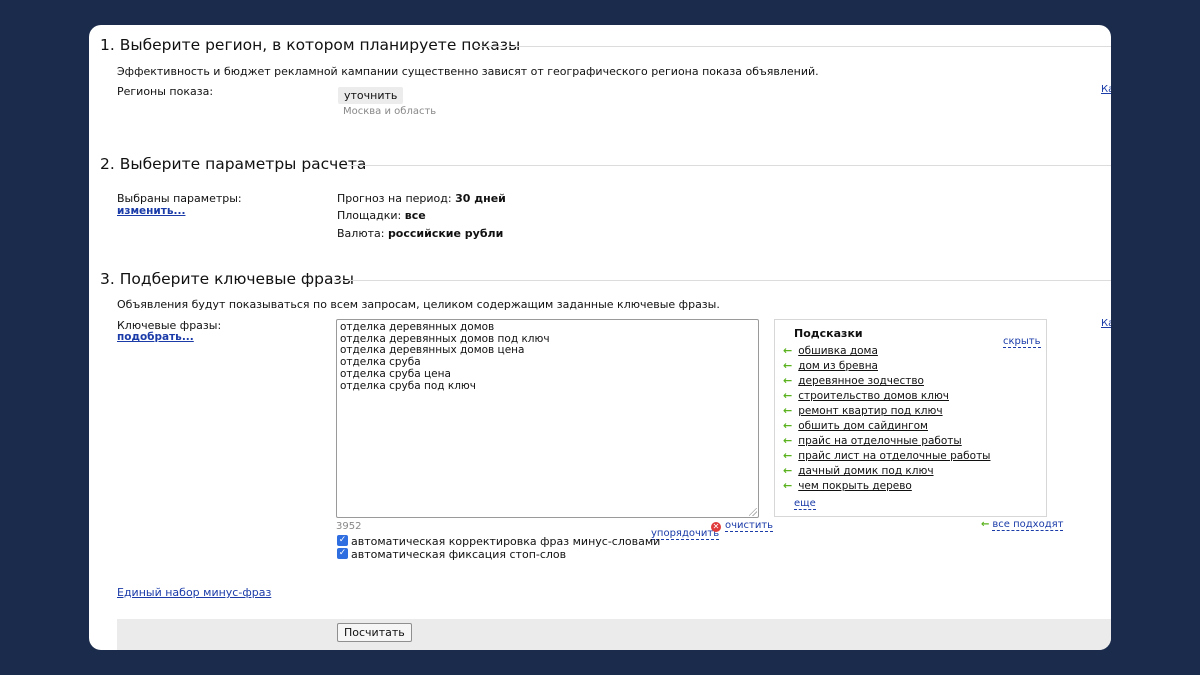  I want to click on more-hints-link: еще, so click(805, 504).